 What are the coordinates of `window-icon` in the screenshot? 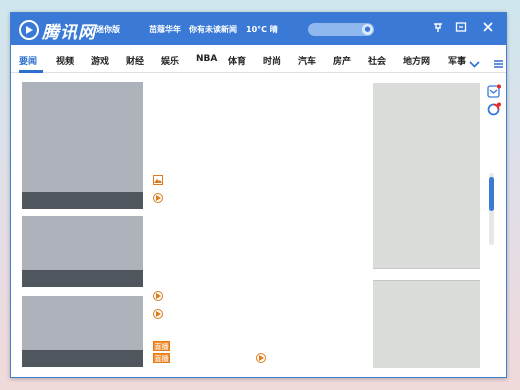 It's located at (461, 27).